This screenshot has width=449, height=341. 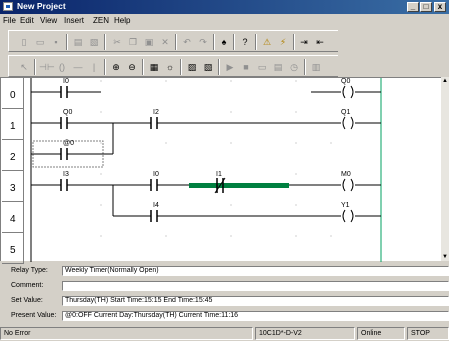 What do you see at coordinates (78, 42) in the screenshot?
I see `print-icon: ▤` at bounding box center [78, 42].